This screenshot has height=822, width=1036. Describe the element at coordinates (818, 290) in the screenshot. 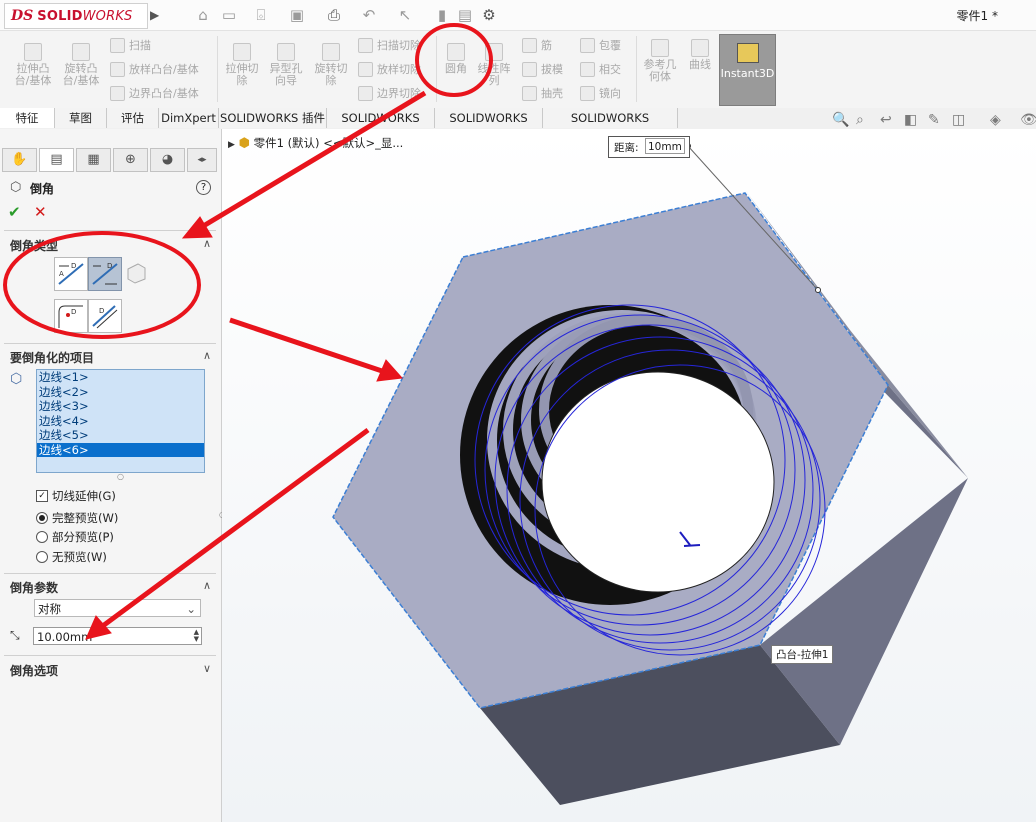

I see `leader-handle` at that location.